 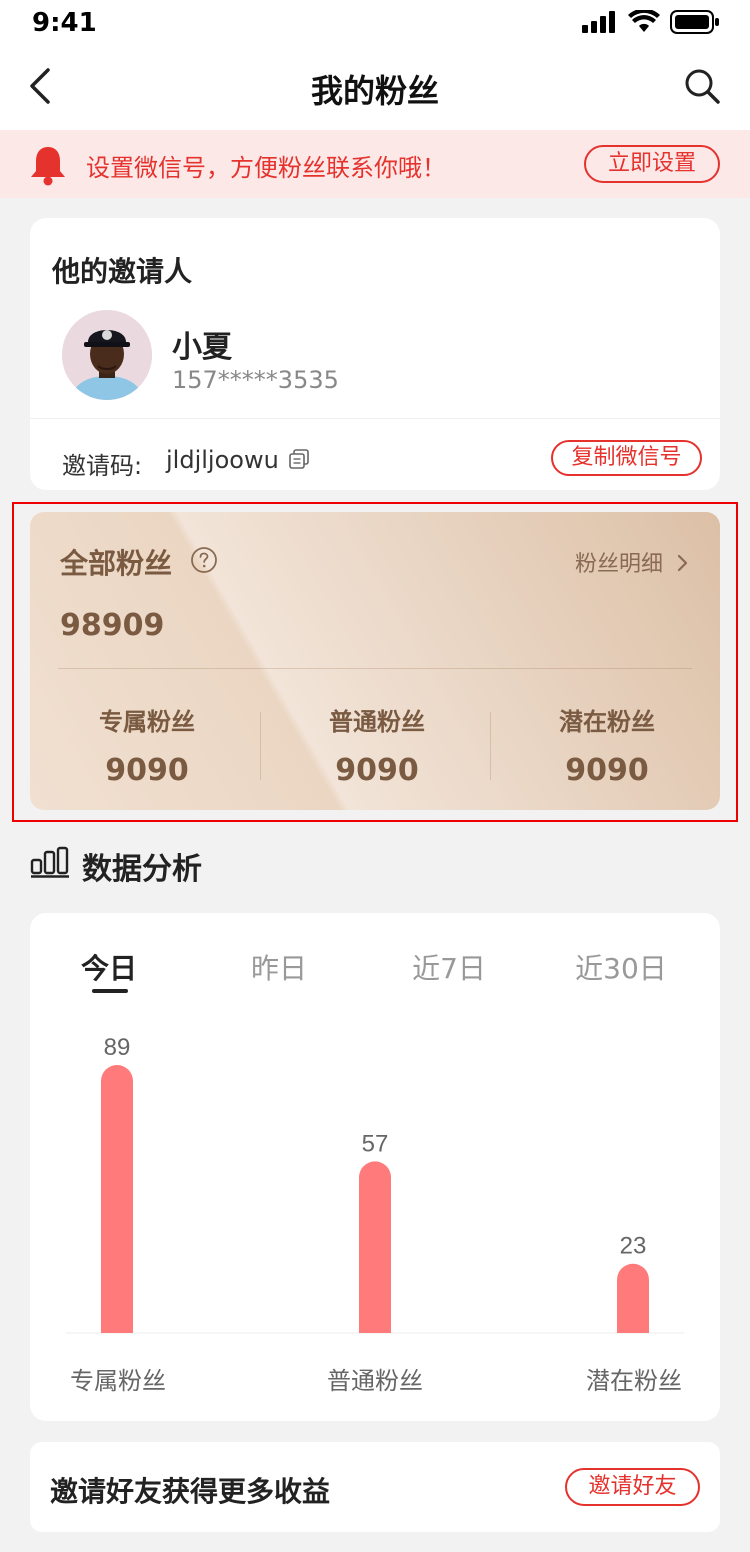 What do you see at coordinates (117, 1047) in the screenshot?
I see `chart-data-label: 89` at bounding box center [117, 1047].